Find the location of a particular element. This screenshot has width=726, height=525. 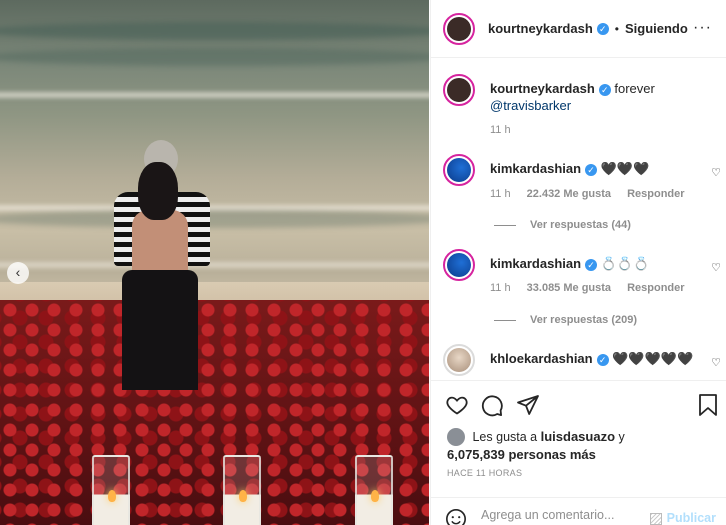

comment-input is located at coordinates (571, 515).